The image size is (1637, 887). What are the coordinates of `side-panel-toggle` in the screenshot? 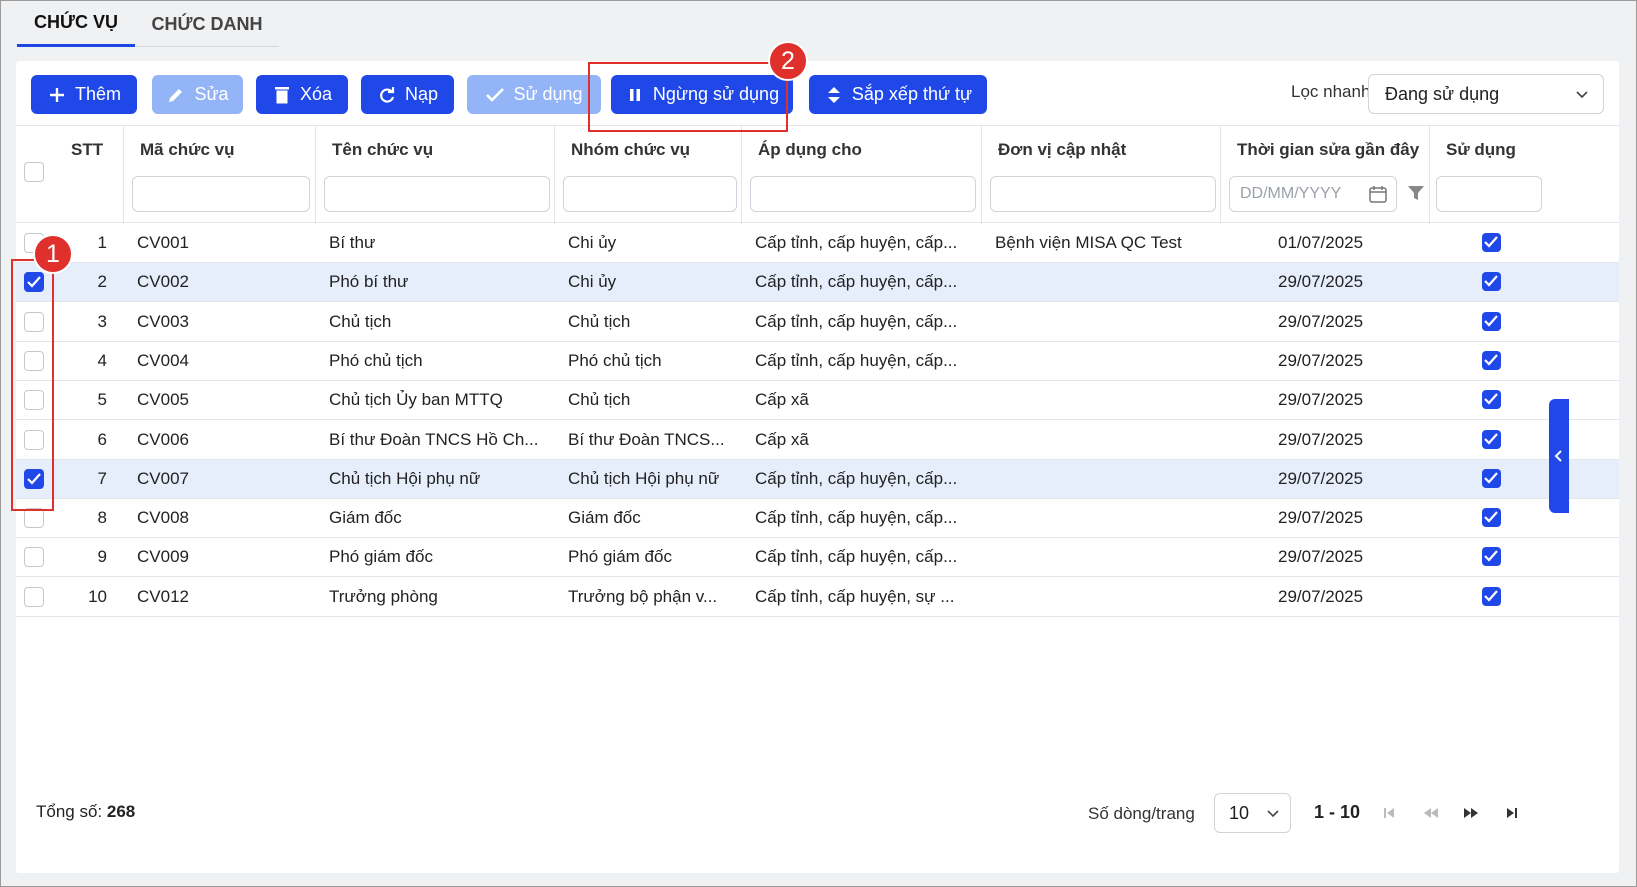 It's located at (1559, 456).